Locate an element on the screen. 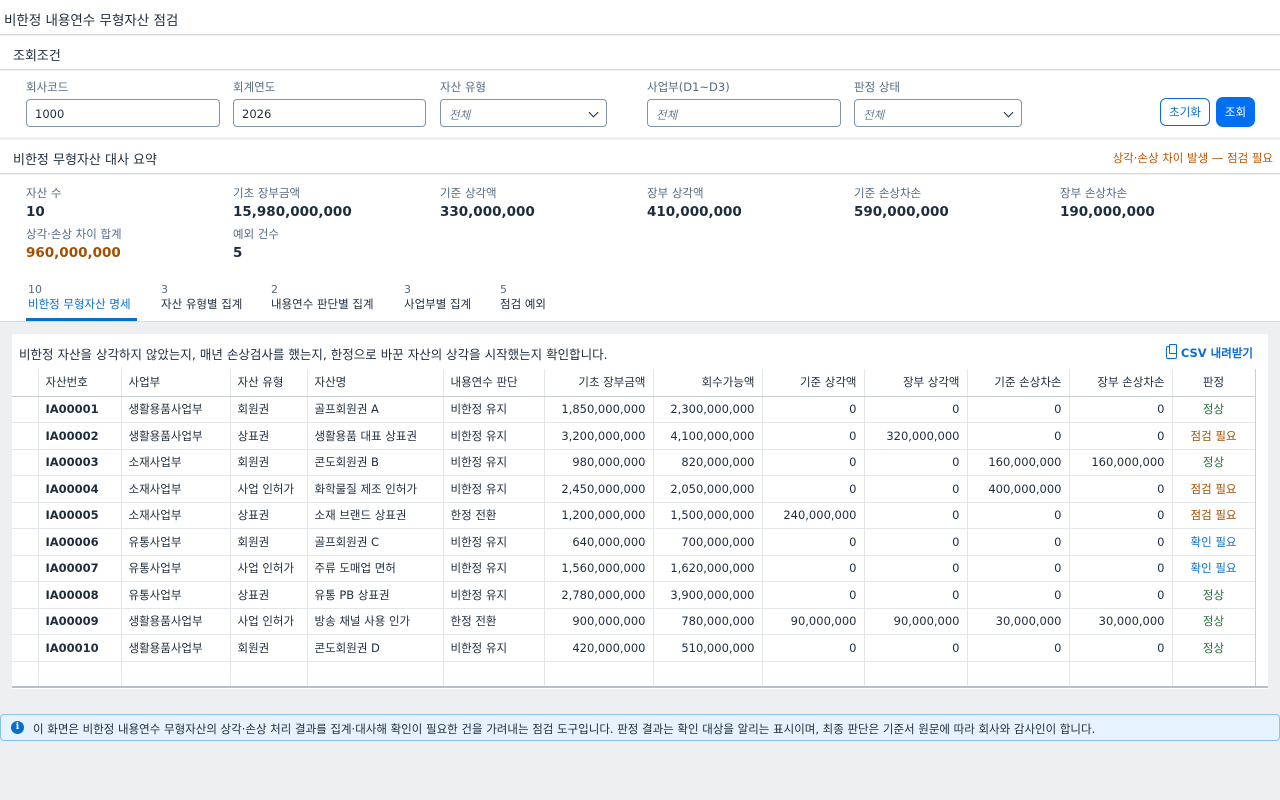  column-header: 기준 손상차손 is located at coordinates (1018, 383).